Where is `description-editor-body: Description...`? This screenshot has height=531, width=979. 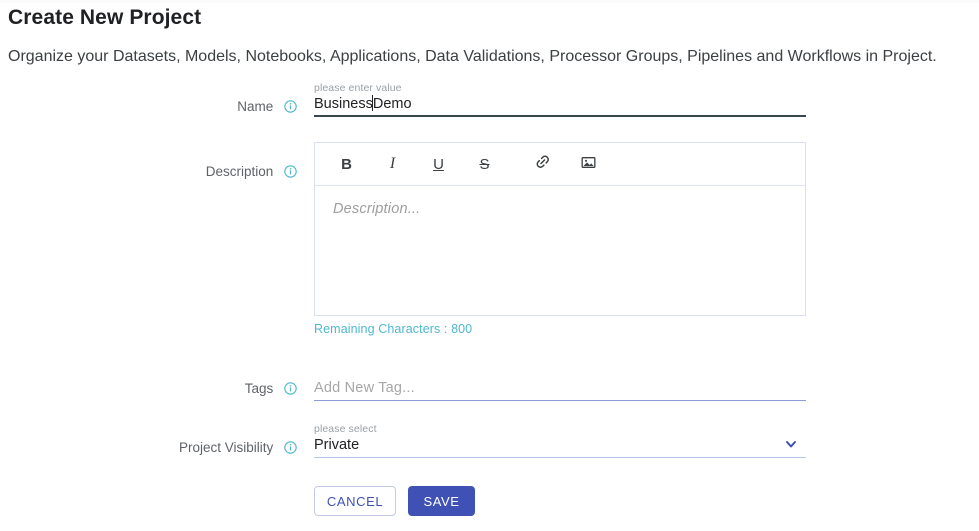 description-editor-body: Description... is located at coordinates (560, 209).